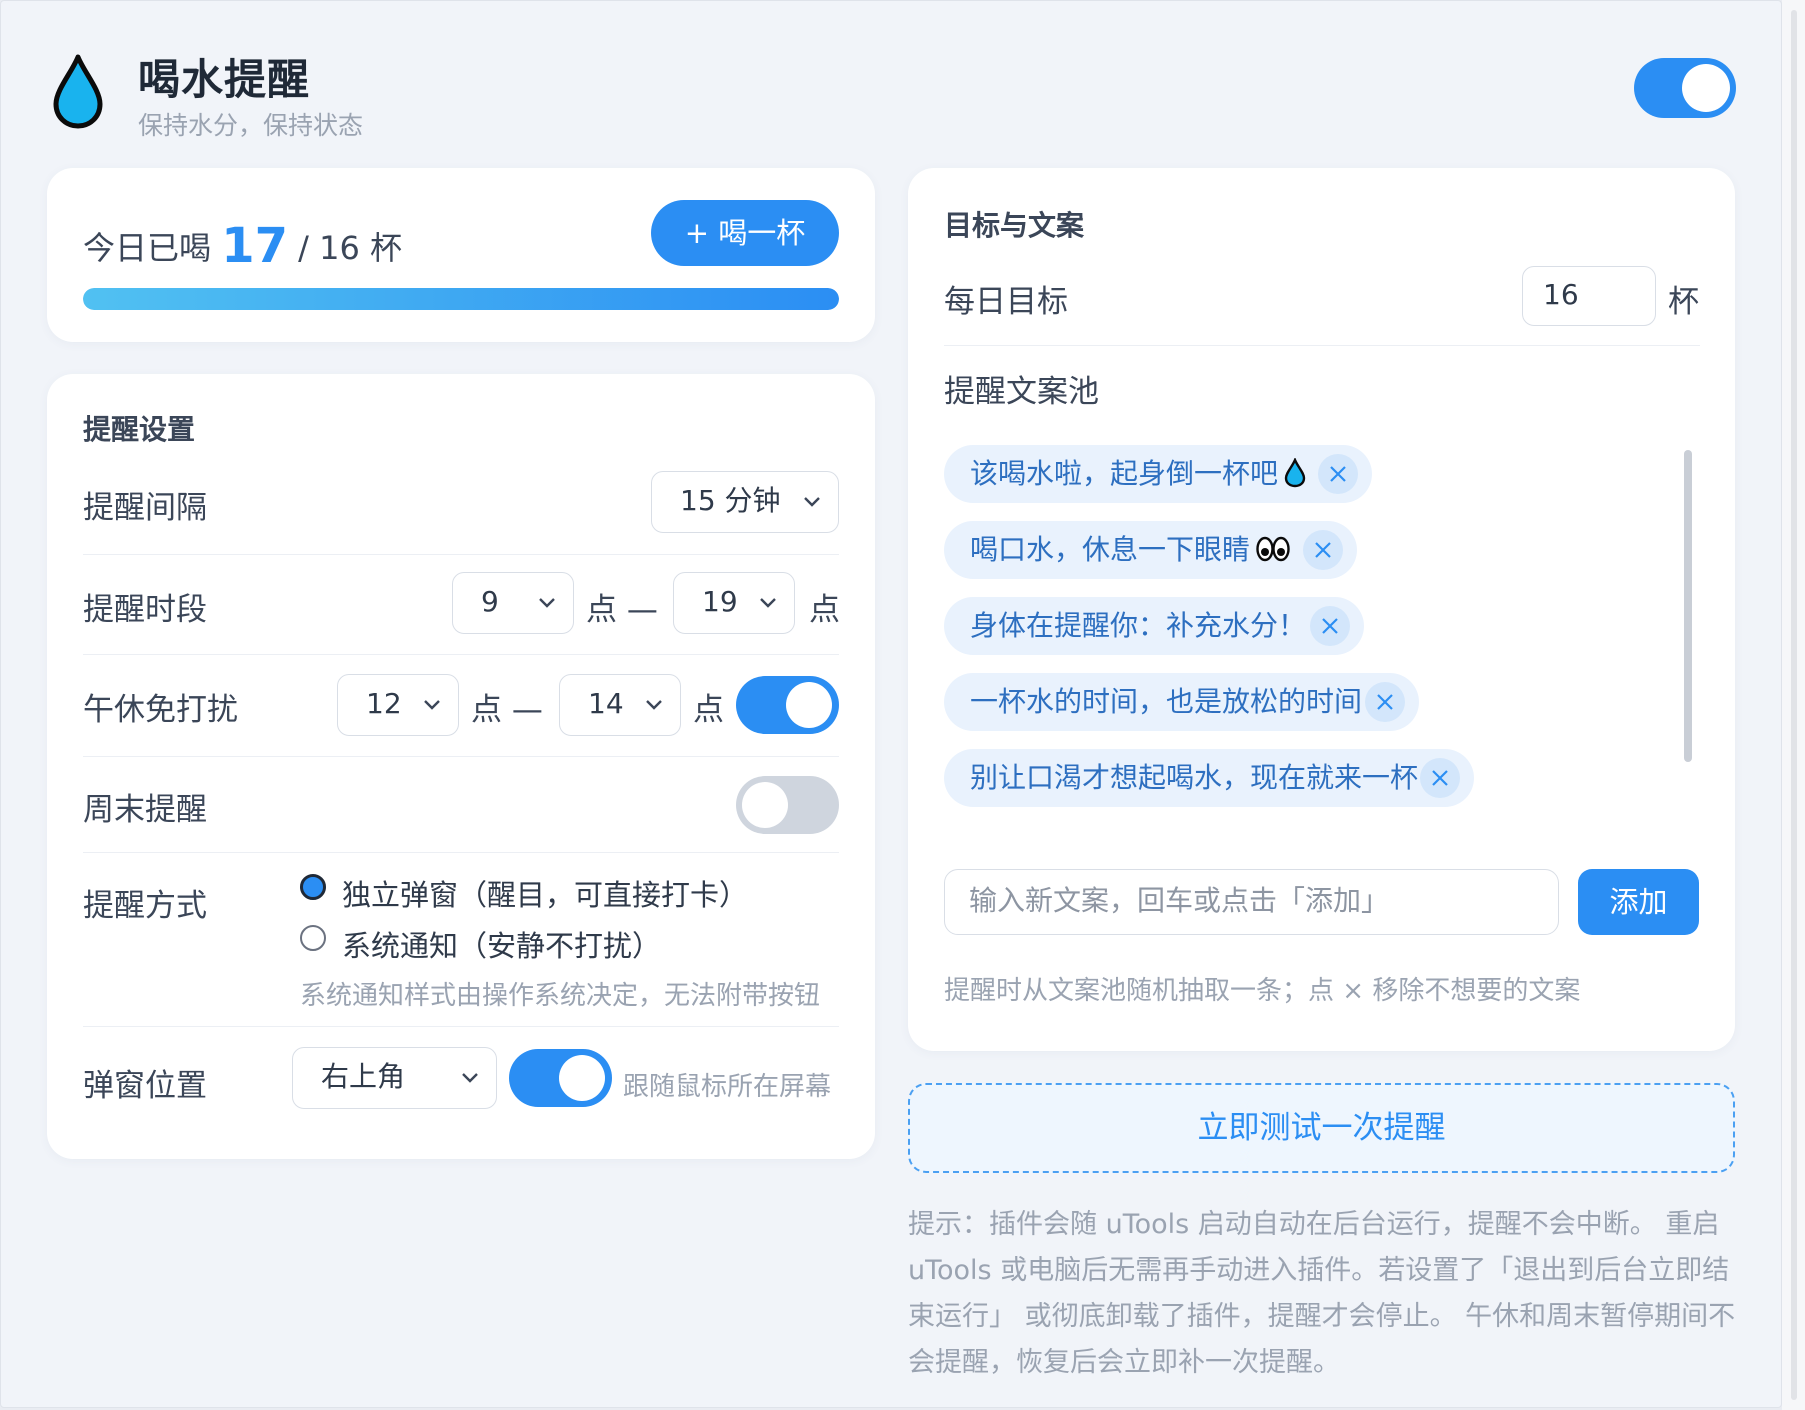 This screenshot has height=1410, width=1805. What do you see at coordinates (727, 1087) in the screenshot?
I see `follow-mouse-label: 跟随鼠标所在屏幕` at bounding box center [727, 1087].